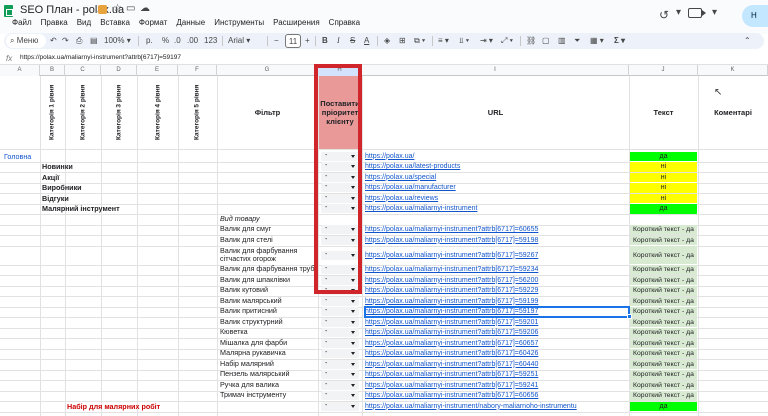  I want to click on menu-item: Справка, so click(344, 22).